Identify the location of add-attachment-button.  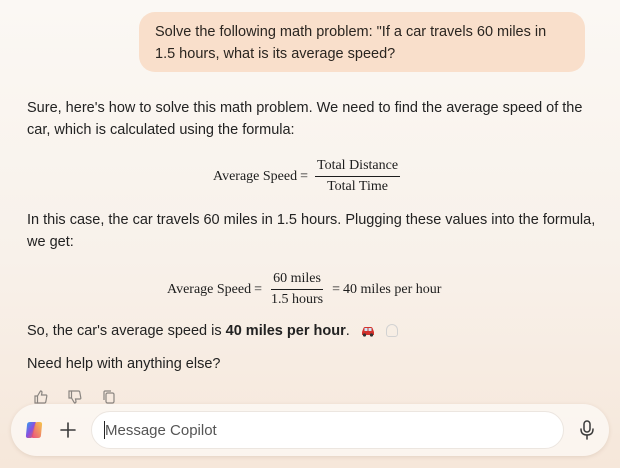
(68, 430).